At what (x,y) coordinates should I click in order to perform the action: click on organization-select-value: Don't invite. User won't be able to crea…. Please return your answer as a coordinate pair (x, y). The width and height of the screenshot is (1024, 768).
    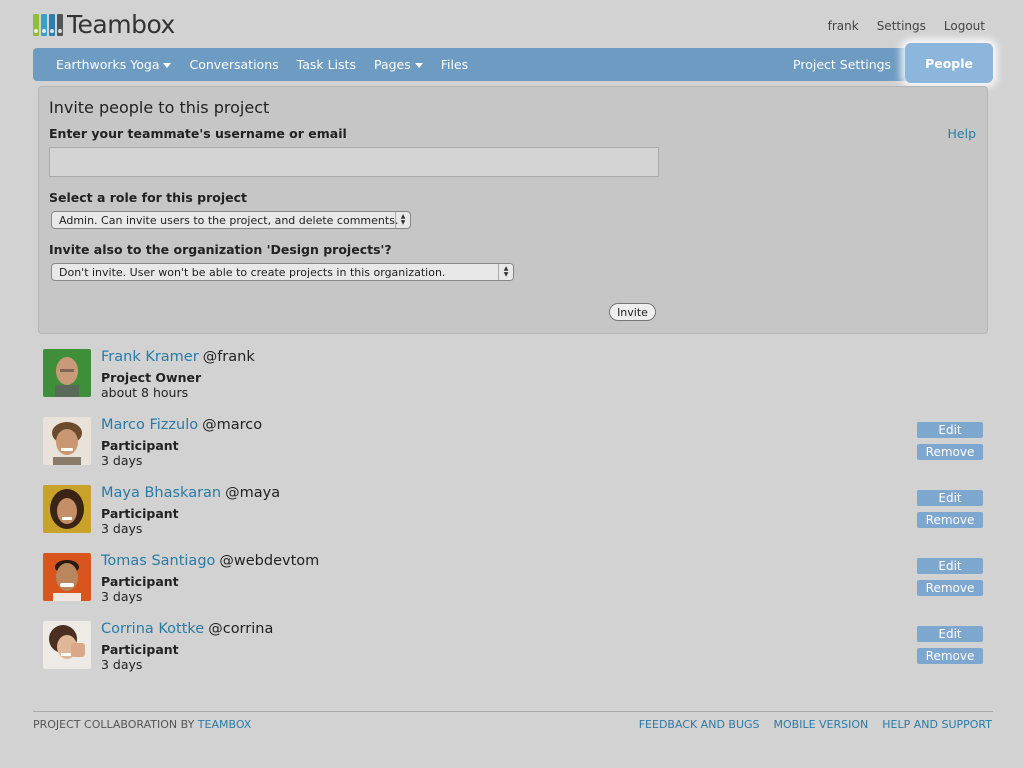
    Looking at the image, I should click on (252, 272).